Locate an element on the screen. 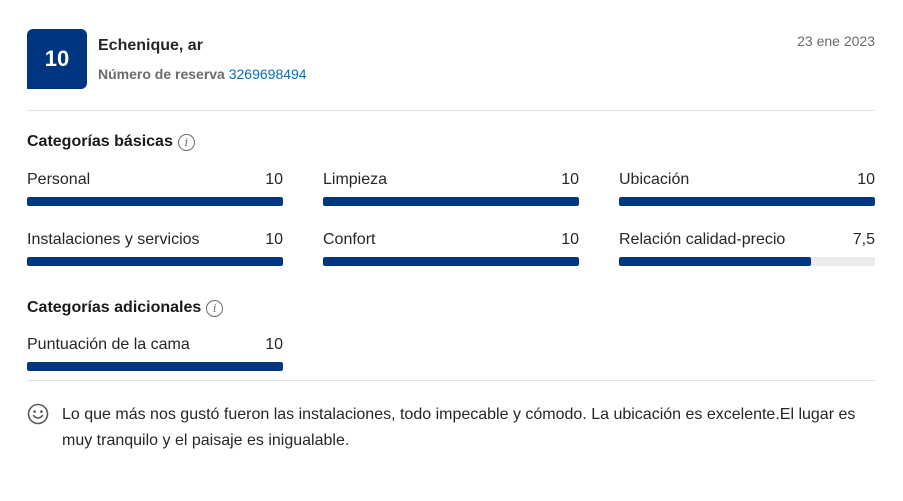 Image resolution: width=903 pixels, height=501 pixels. booking-label: Número de reserva is located at coordinates (161, 74).